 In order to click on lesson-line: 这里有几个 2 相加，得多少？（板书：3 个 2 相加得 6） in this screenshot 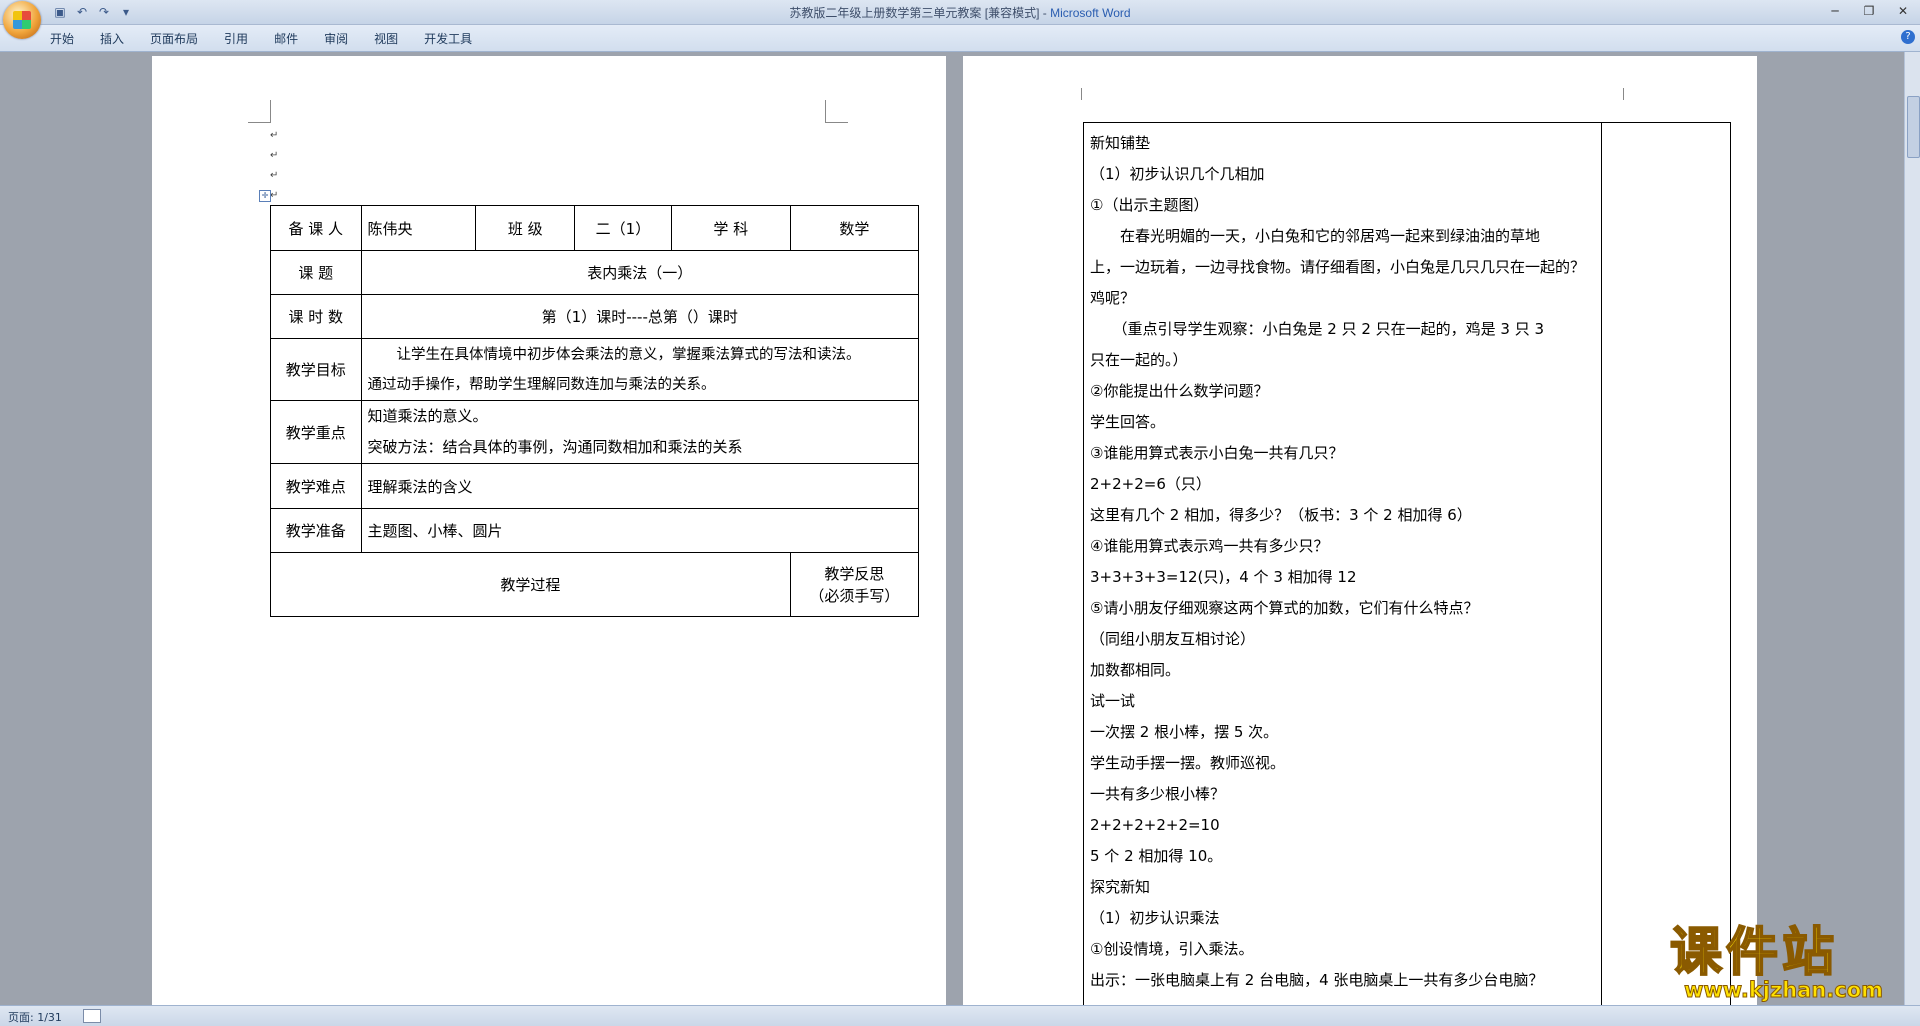, I will do `click(1281, 515)`.